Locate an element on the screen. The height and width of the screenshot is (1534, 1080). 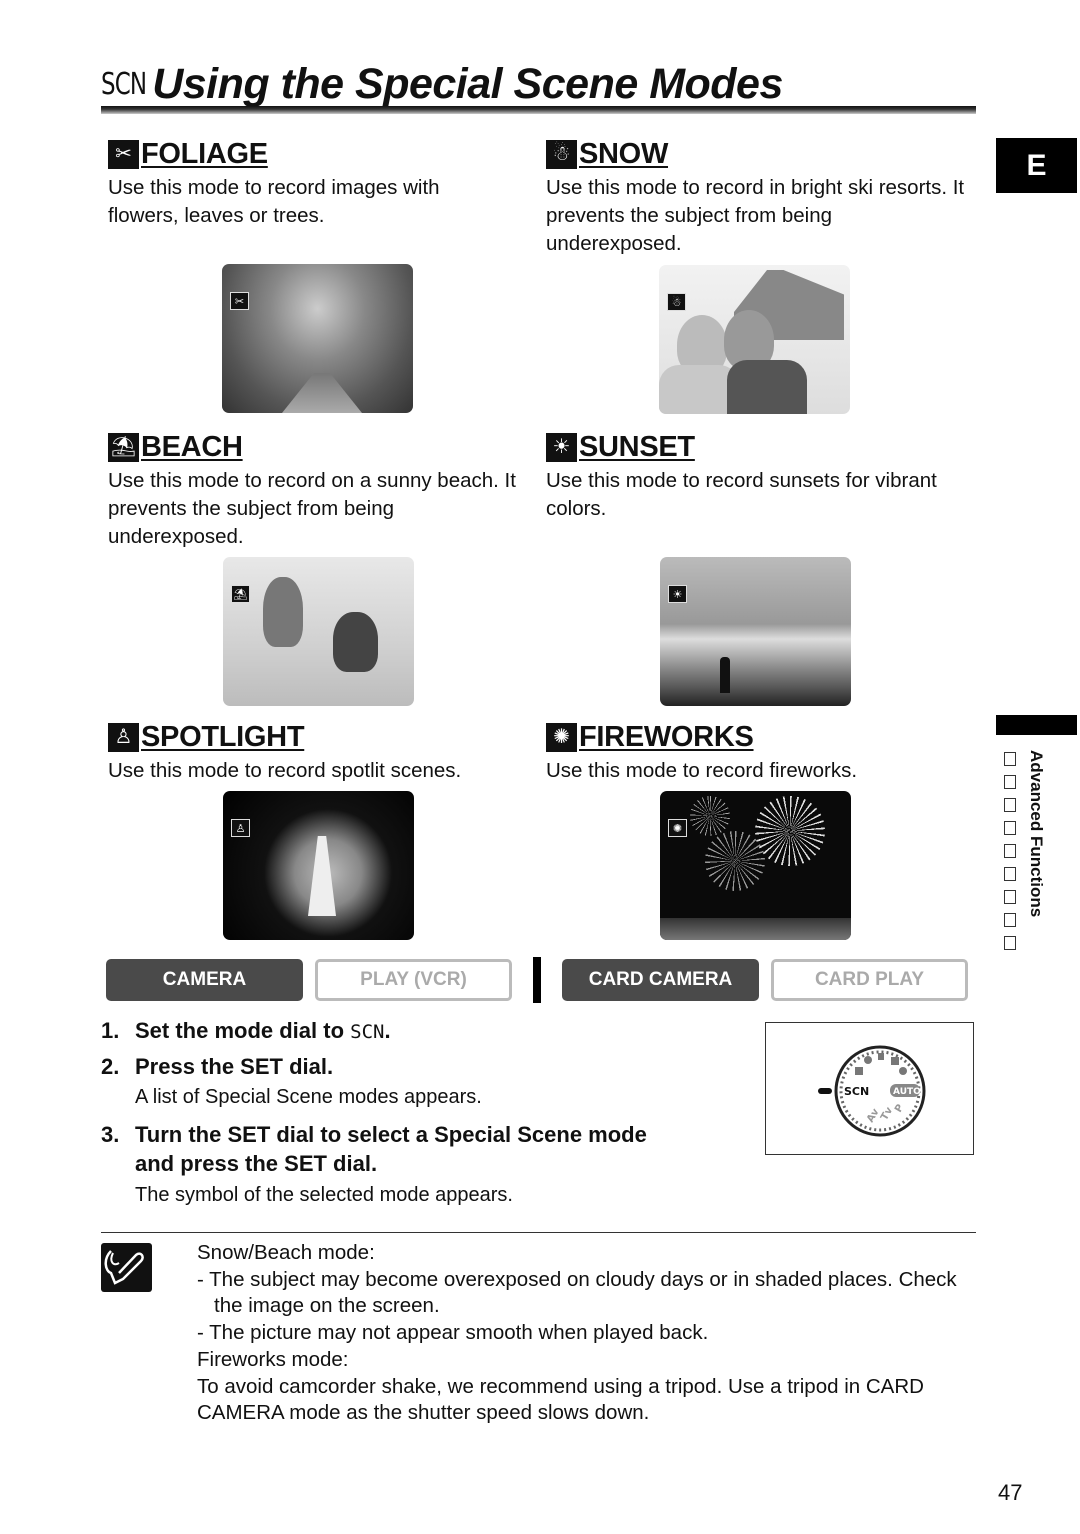
mode-title: FOLIAGE is located at coordinates (204, 153).